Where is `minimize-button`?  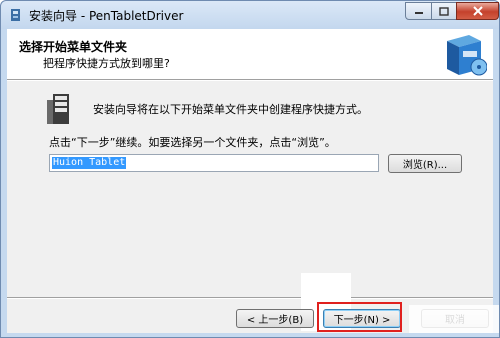 minimize-button is located at coordinates (418, 11).